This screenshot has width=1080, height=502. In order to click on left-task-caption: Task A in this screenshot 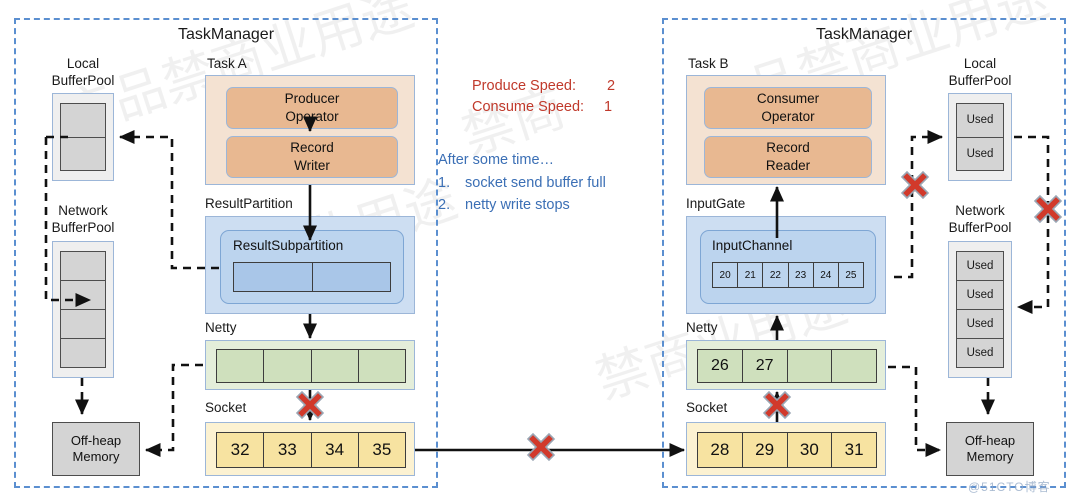, I will do `click(227, 63)`.